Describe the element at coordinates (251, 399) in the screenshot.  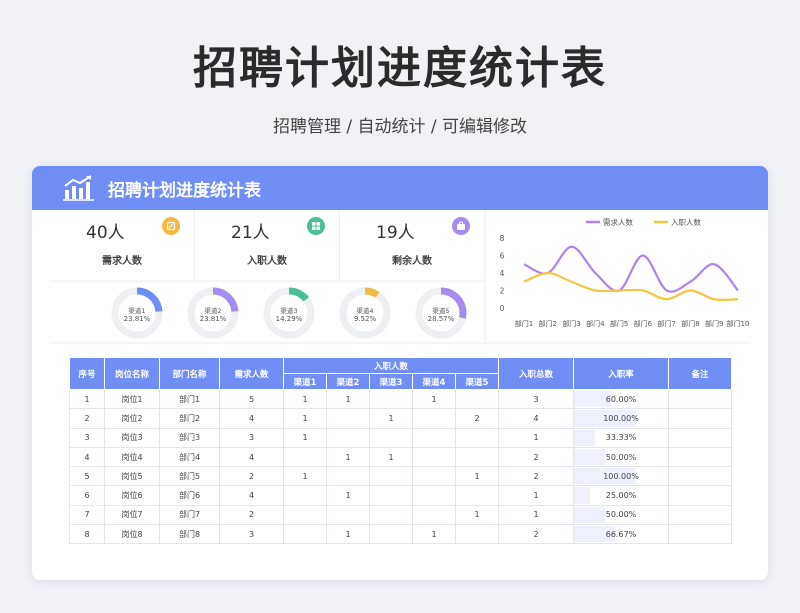
I see `cell-demand: 5` at that location.